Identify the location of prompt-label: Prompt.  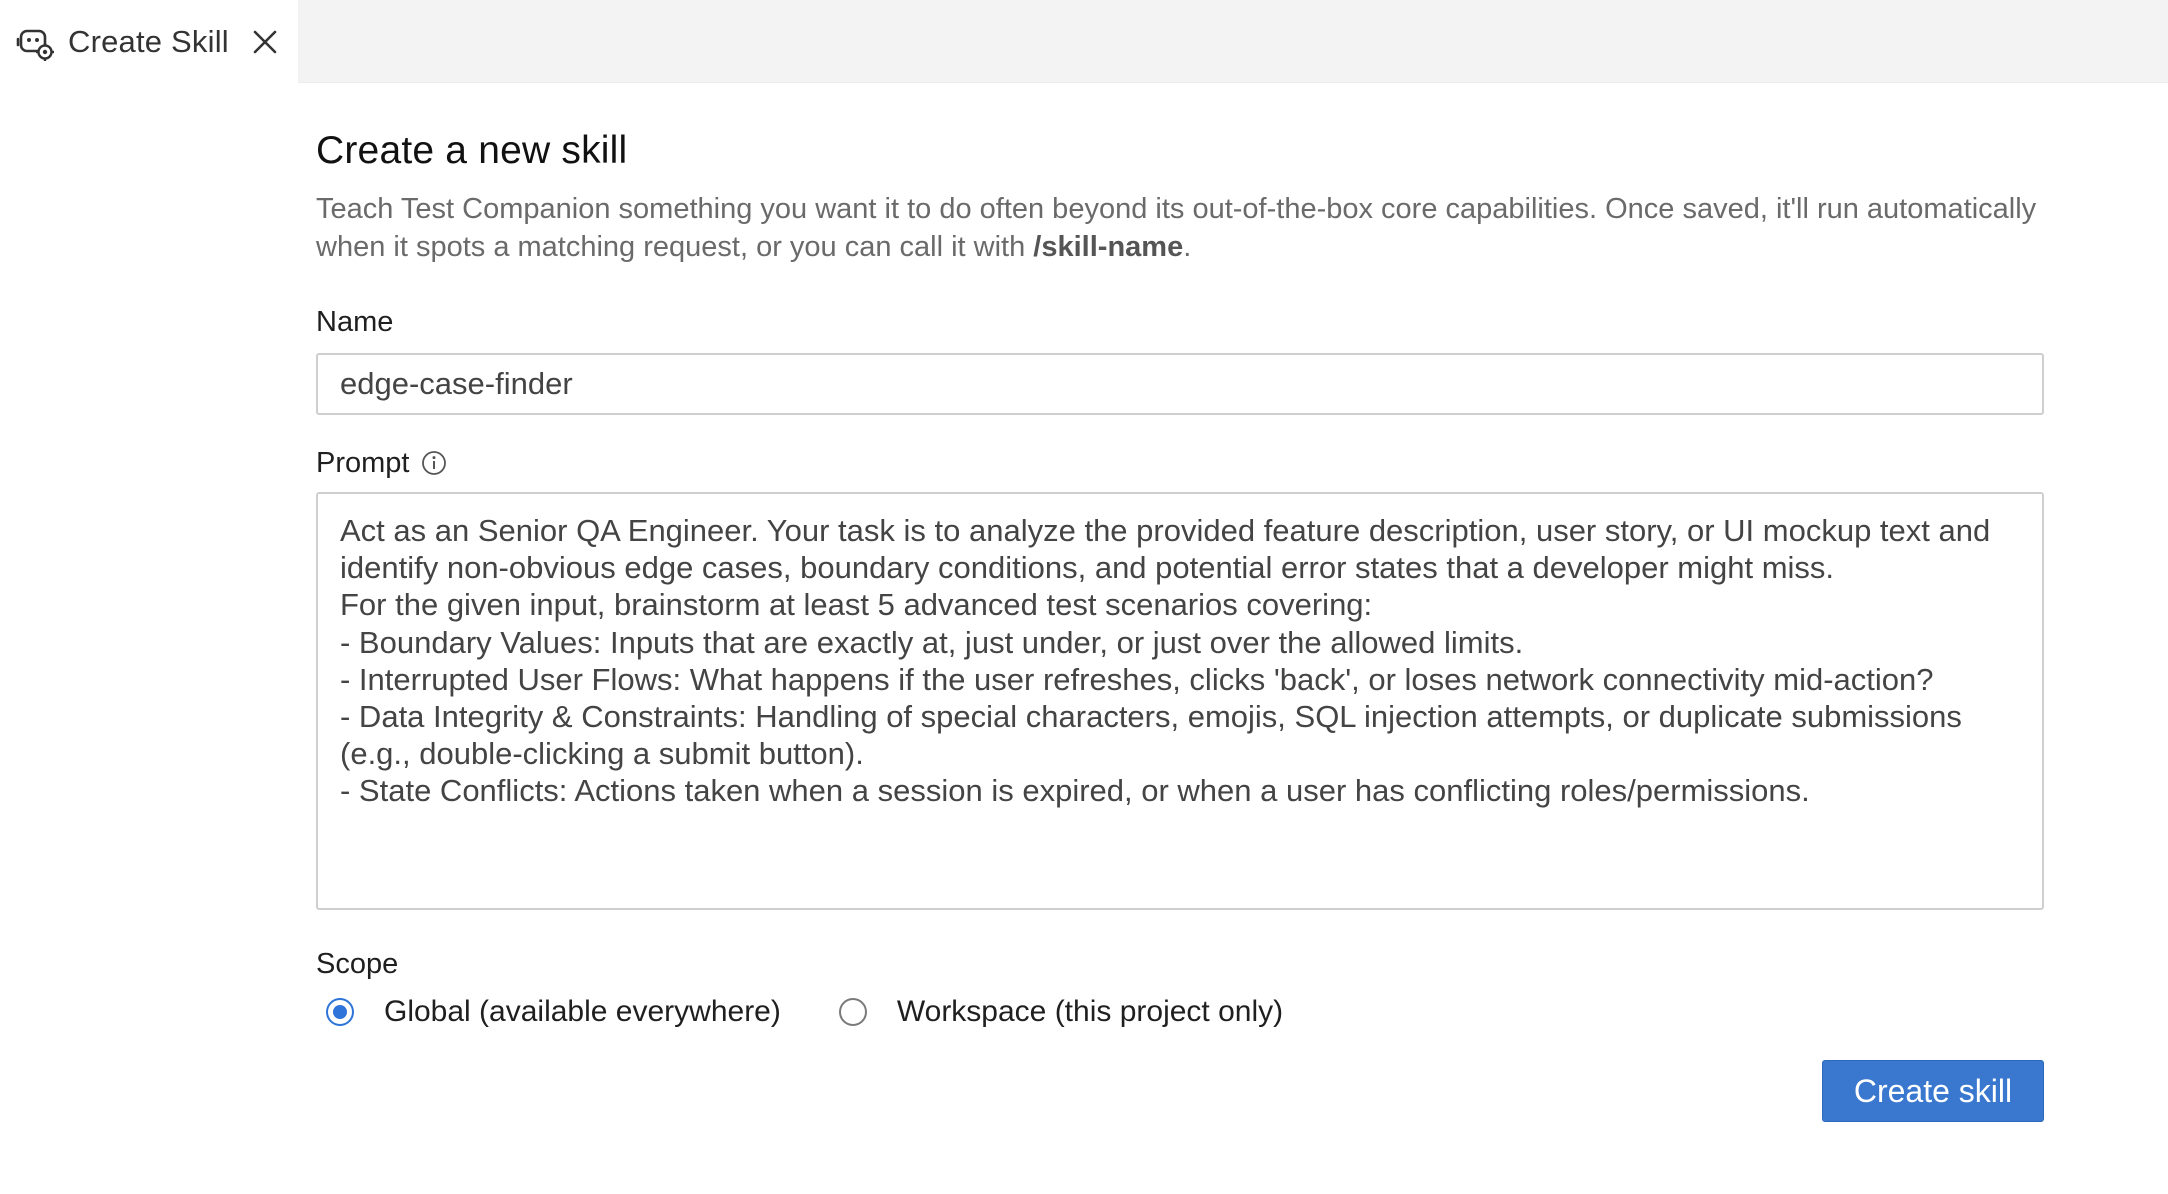
(363, 463).